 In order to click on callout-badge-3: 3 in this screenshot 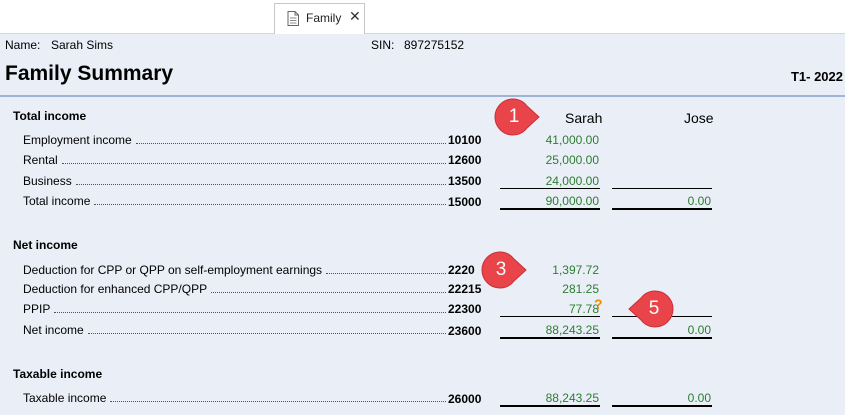, I will do `click(504, 270)`.